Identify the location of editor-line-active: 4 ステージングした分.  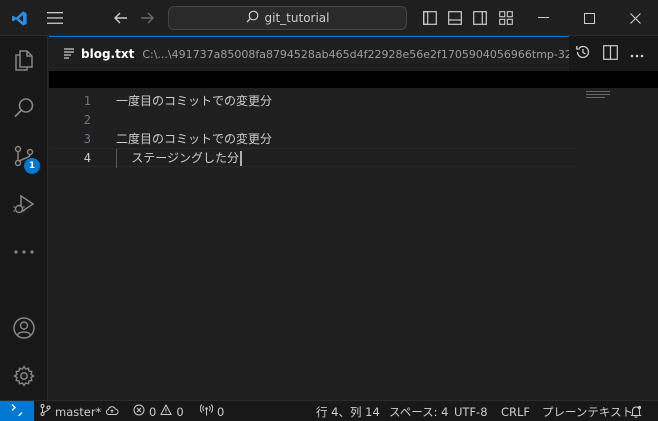
(312, 158).